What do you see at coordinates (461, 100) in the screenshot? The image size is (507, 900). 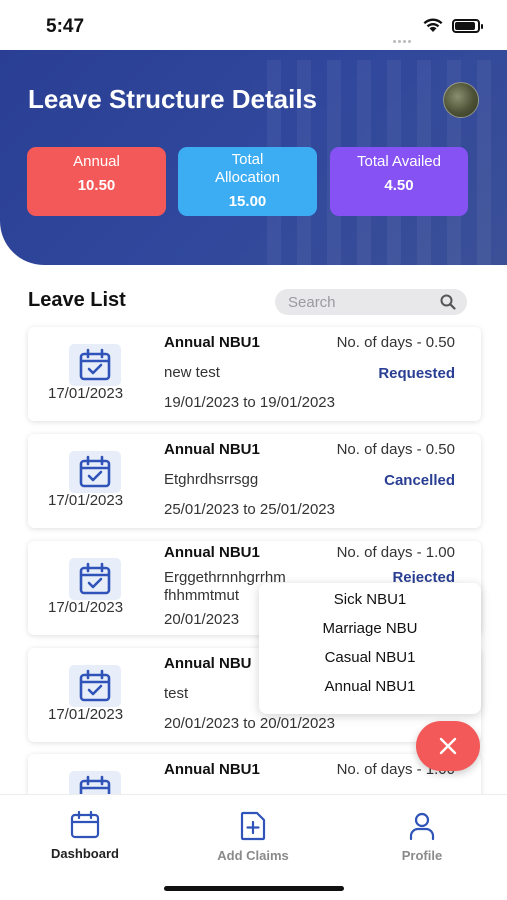 I see `avatar` at bounding box center [461, 100].